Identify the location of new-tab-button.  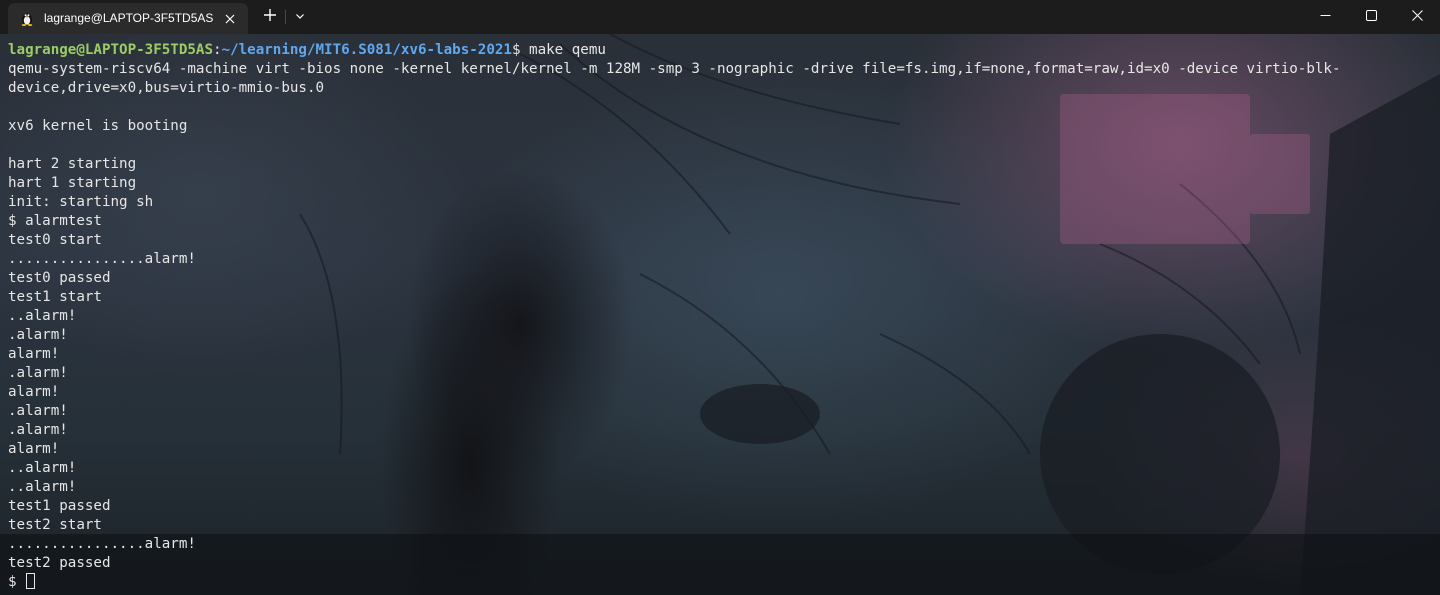
(270, 17).